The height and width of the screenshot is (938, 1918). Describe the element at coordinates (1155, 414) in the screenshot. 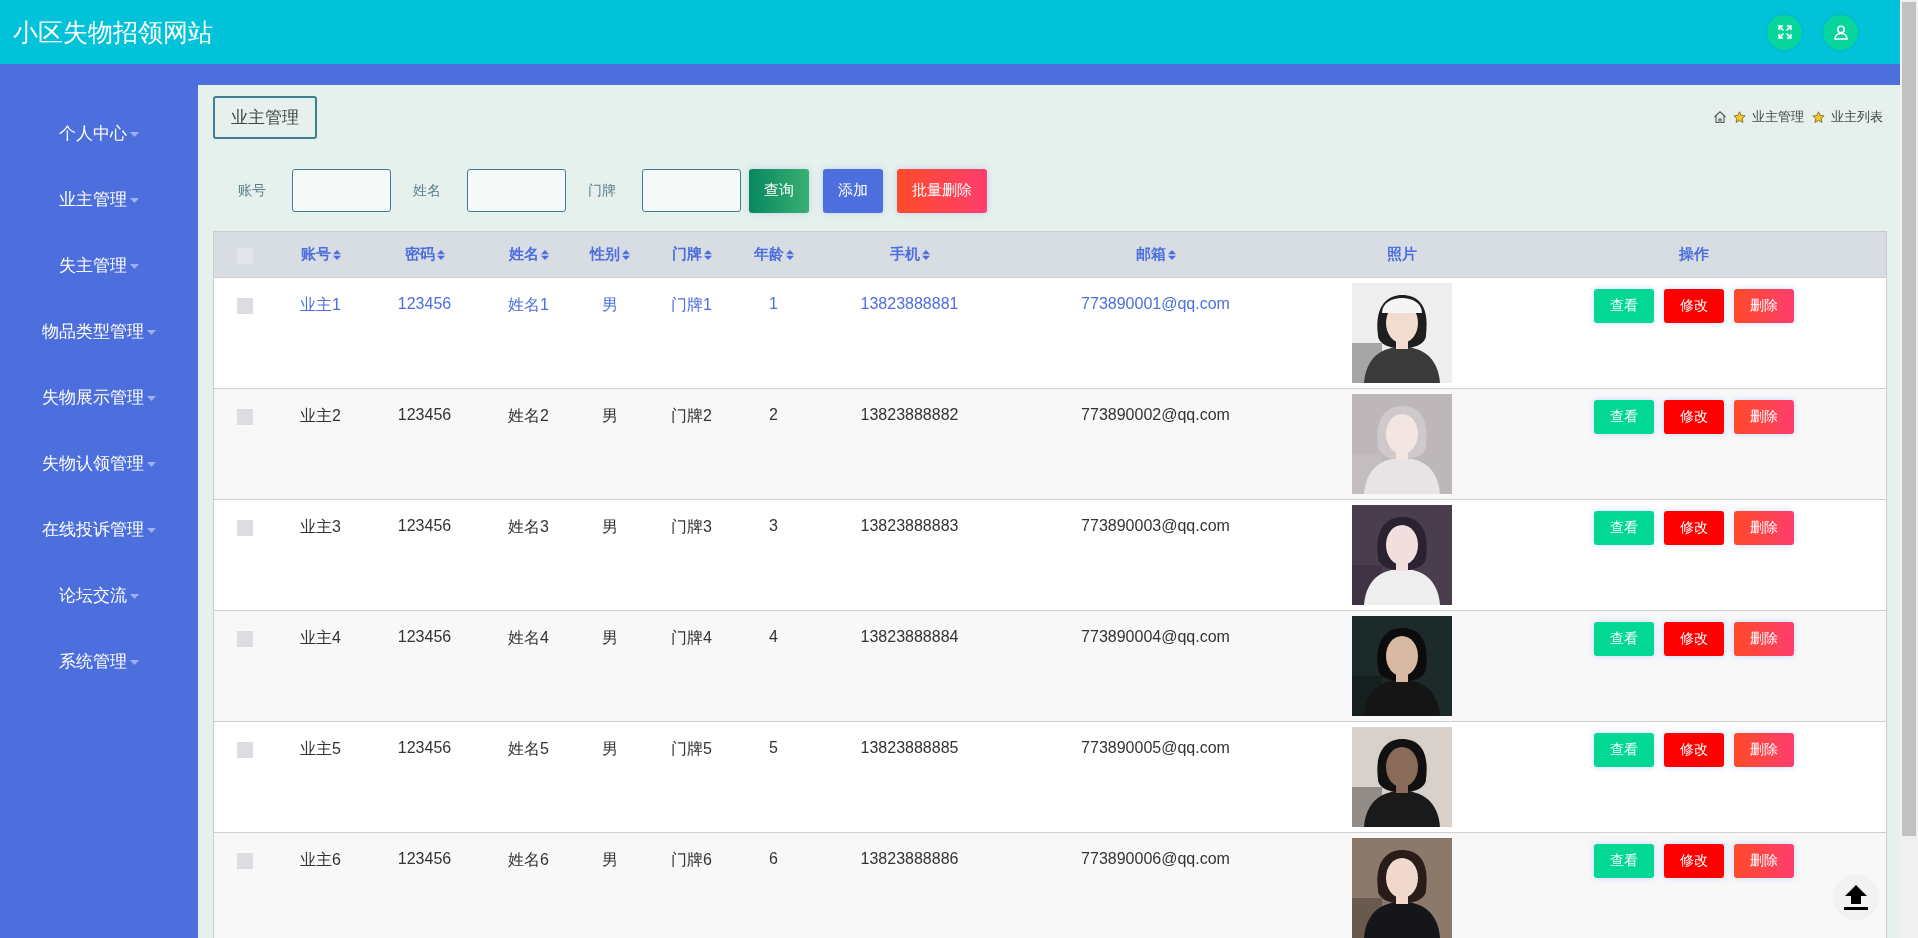

I see `table-cell: 773890002@qq.com` at that location.